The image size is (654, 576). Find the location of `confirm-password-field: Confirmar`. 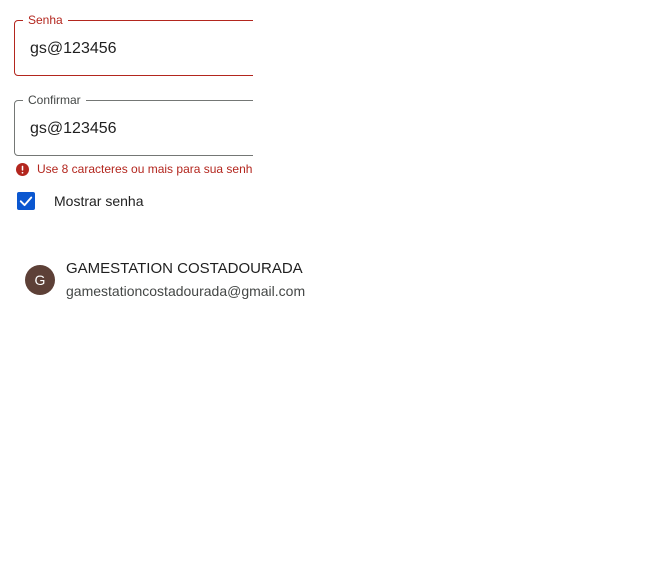

confirm-password-field: Confirmar is located at coordinates (133, 124).